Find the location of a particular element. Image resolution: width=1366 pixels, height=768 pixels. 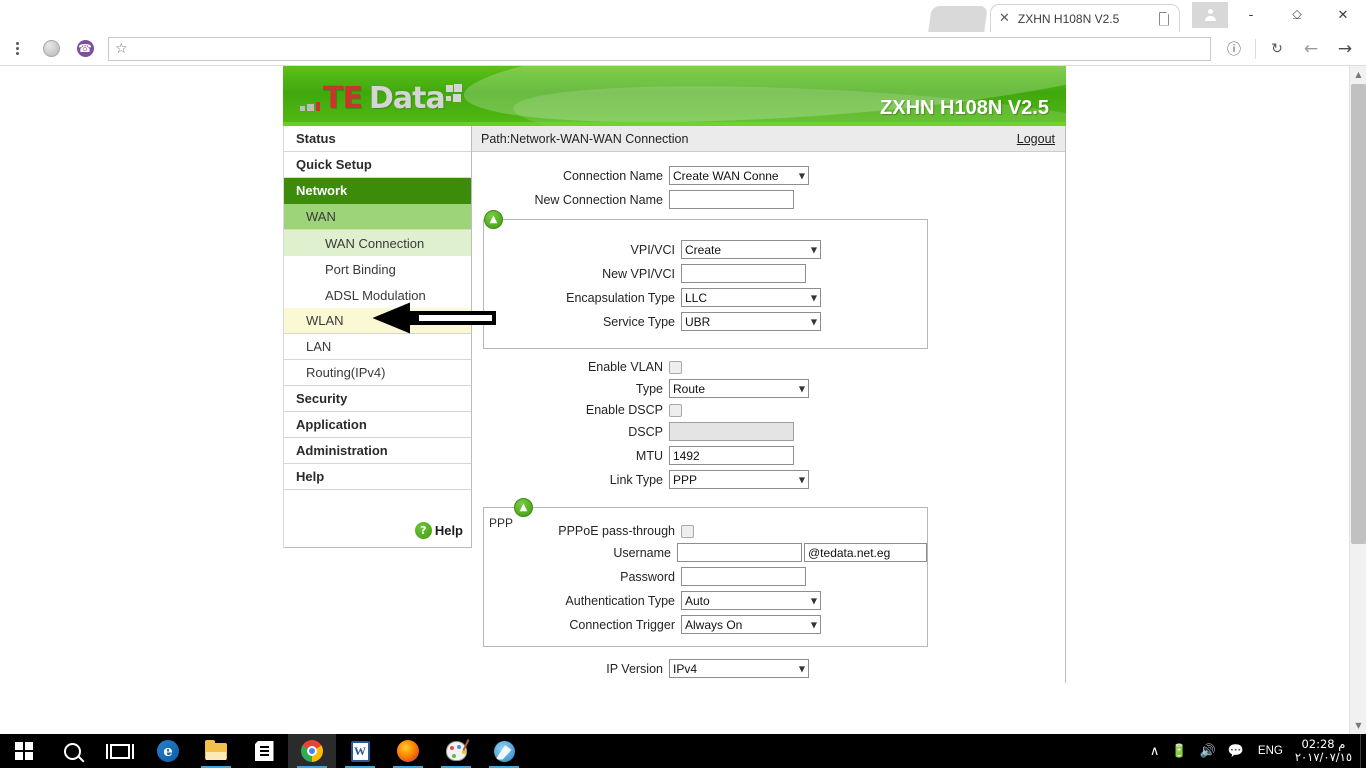

password-input is located at coordinates (743, 576).